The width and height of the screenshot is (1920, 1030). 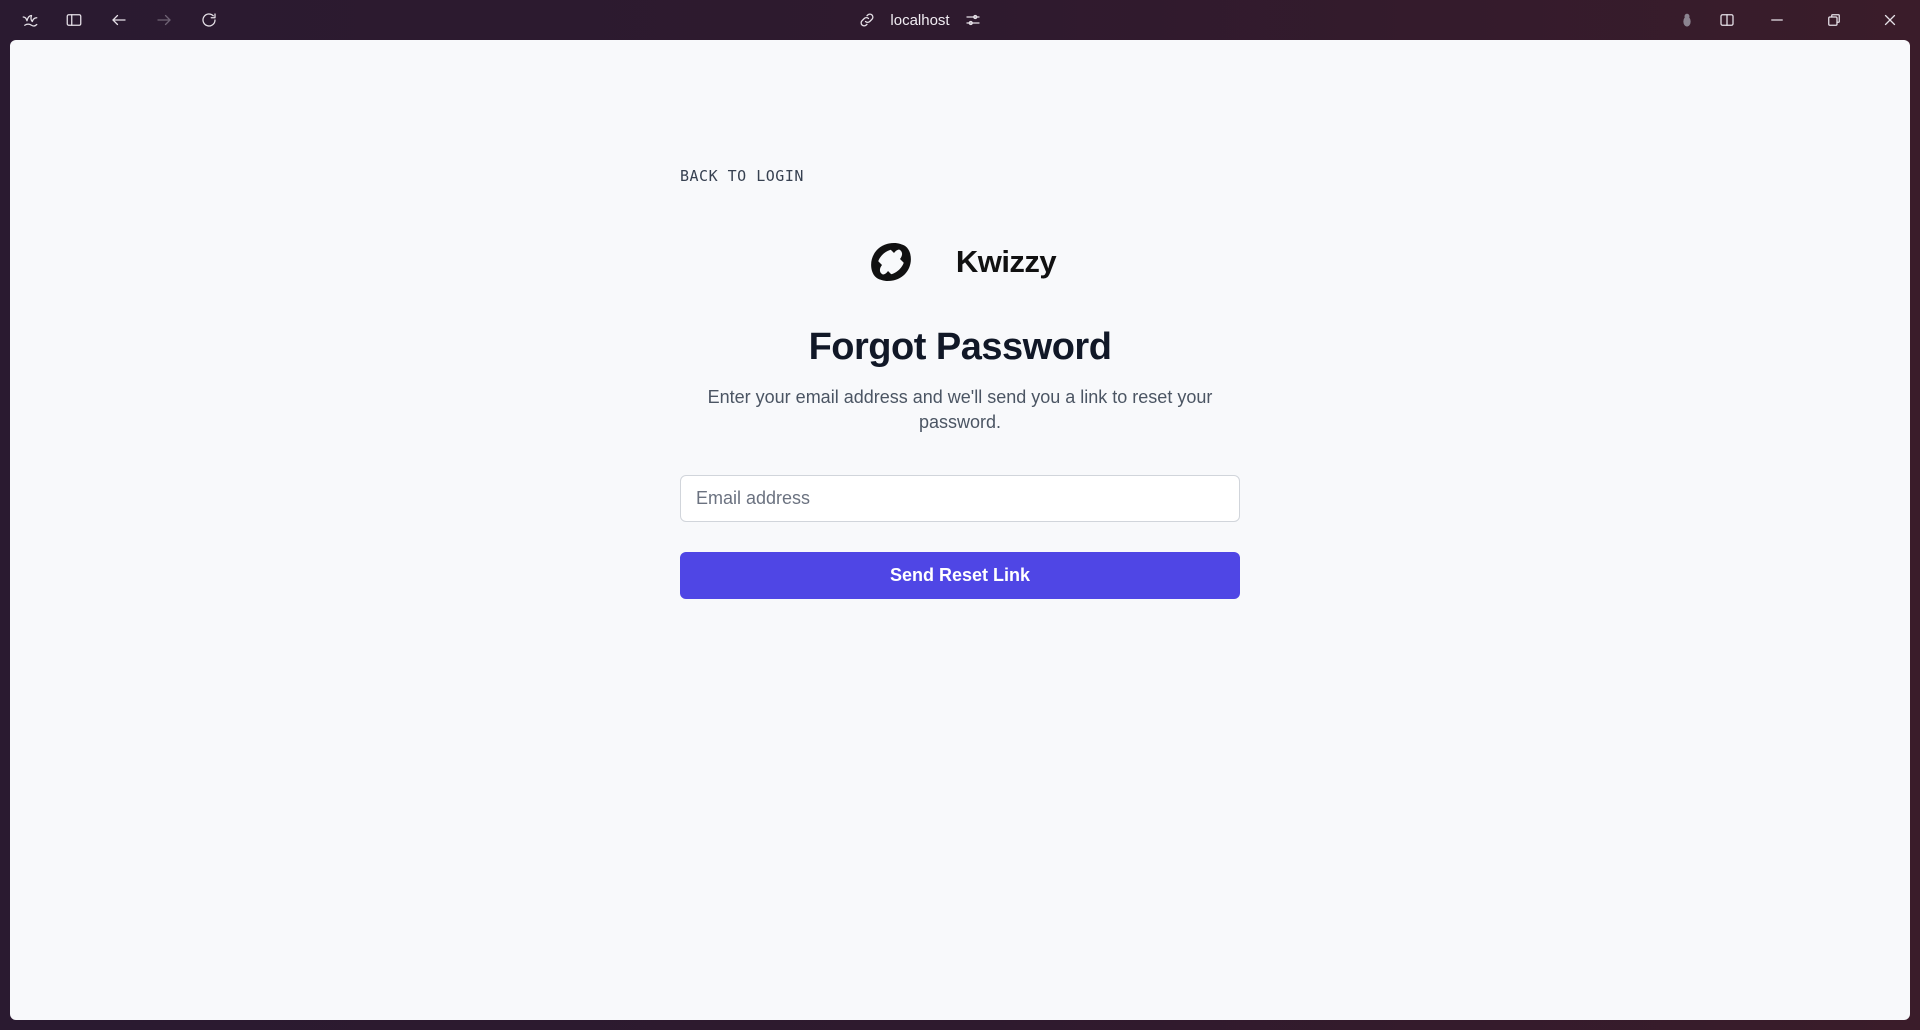 I want to click on arrow-right-icon, so click(x=164, y=20).